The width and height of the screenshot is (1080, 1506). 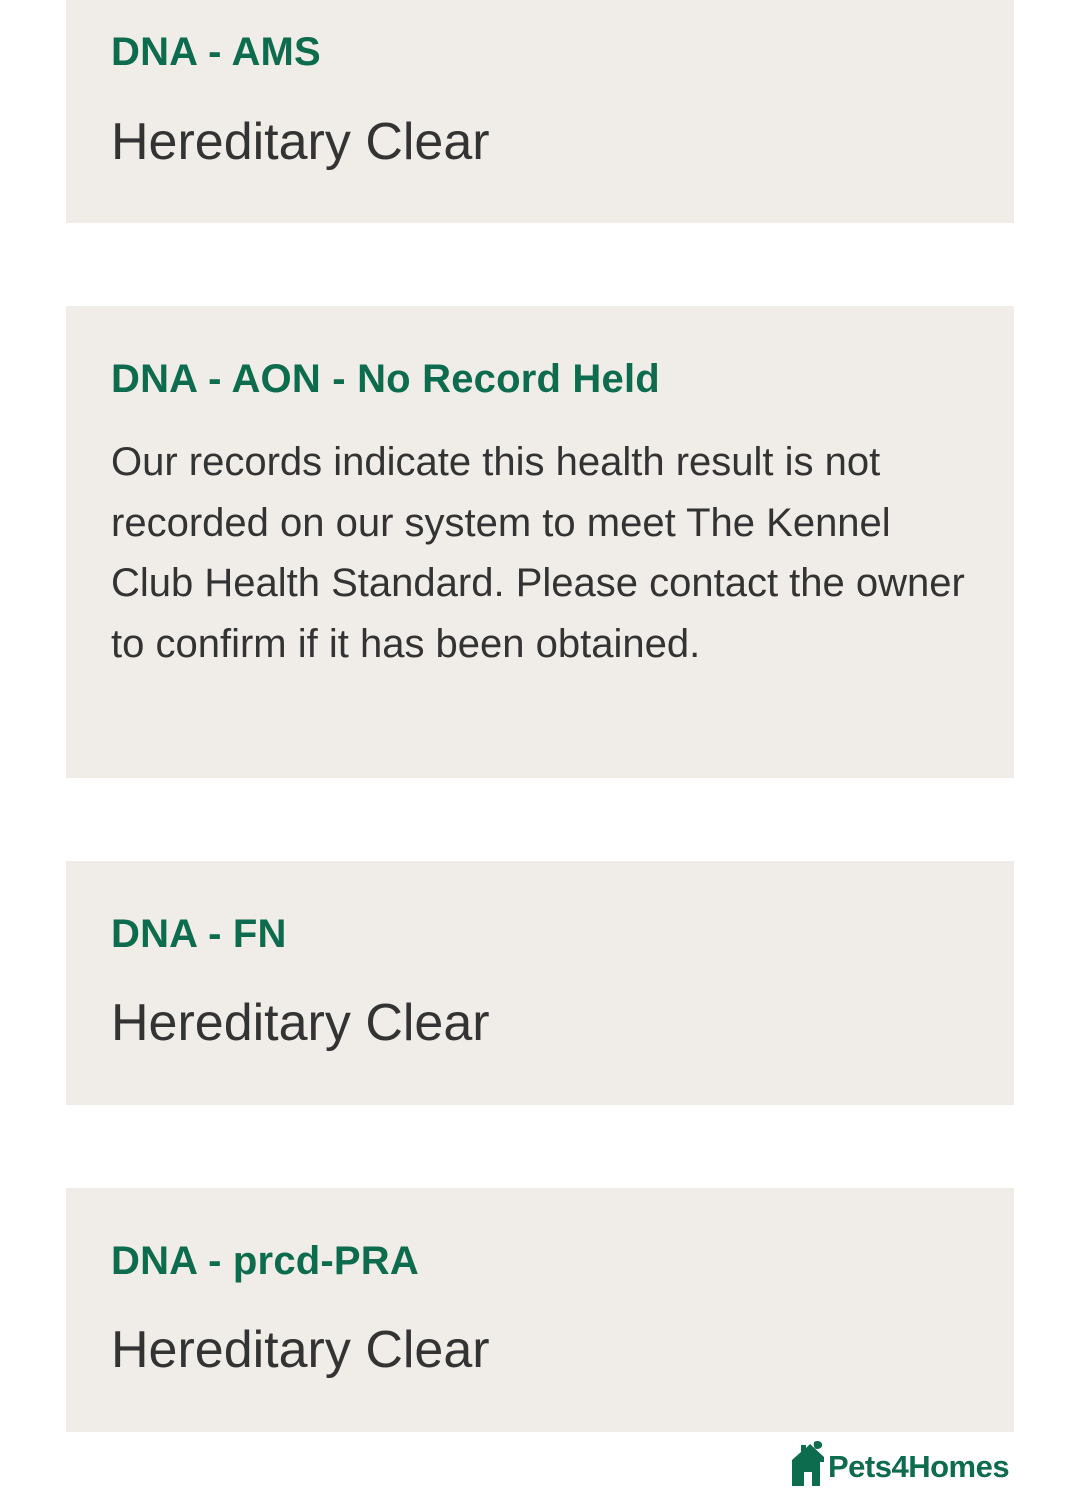 I want to click on pets4homes-wordmark: Pets4Homes, so click(x=919, y=1466).